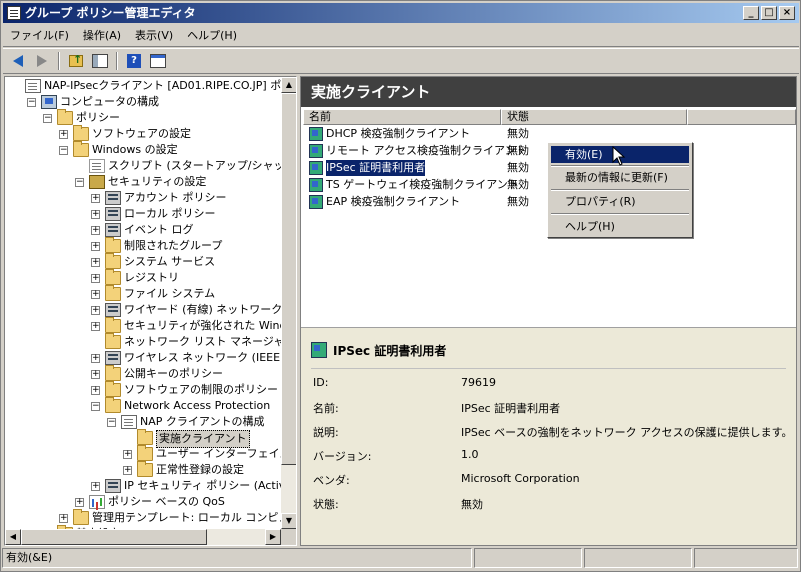  Describe the element at coordinates (218, 453) in the screenshot. I see `tree-item-label: ユーザー インターフェイスの設定` at that location.